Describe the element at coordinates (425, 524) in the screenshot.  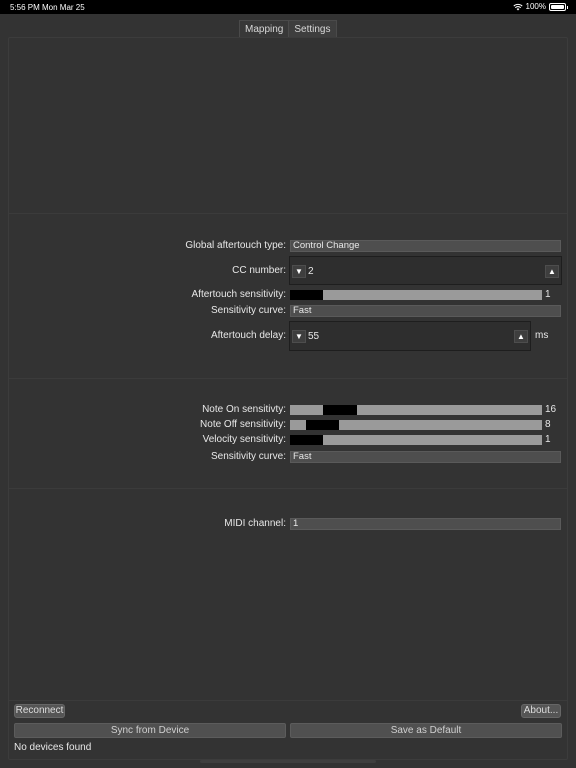
I see `midi-channel-select: 1` at that location.